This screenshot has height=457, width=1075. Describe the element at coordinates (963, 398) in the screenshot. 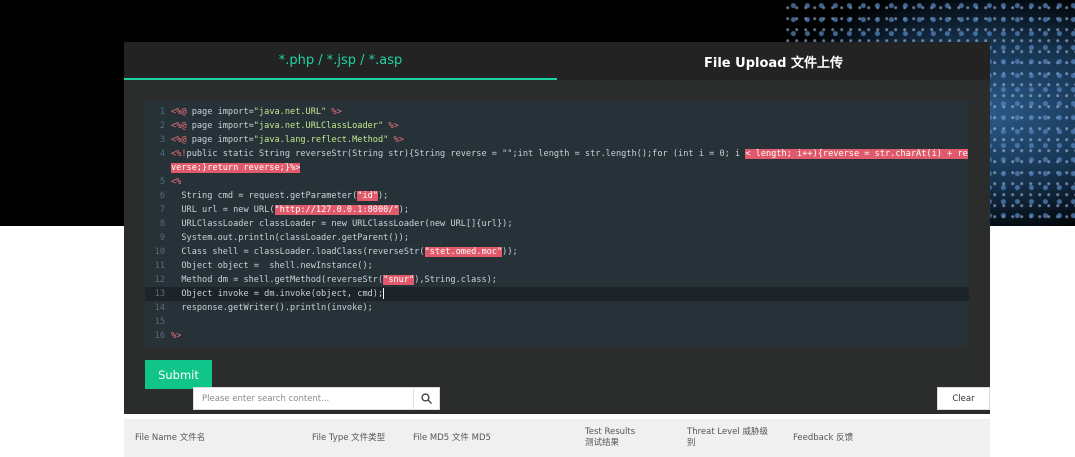

I see `clear-button: Clear` at that location.